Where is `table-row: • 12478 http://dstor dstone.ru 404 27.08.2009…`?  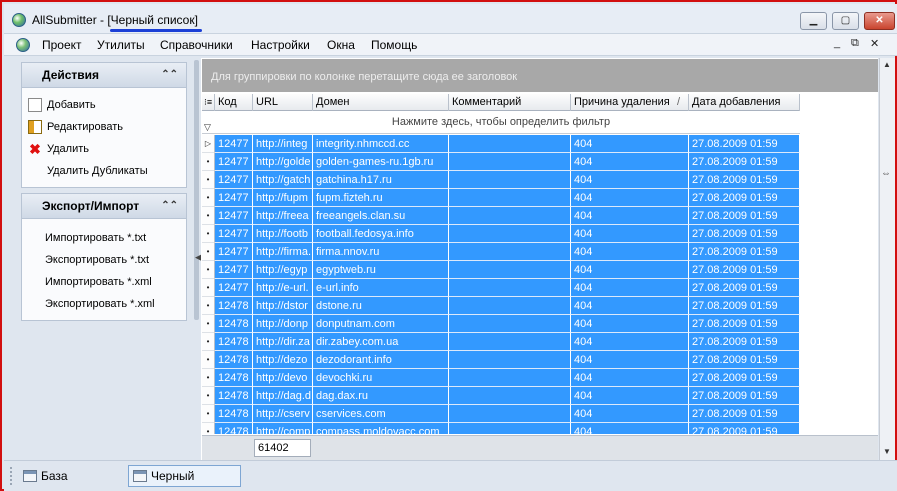
table-row: • 12478 http://dstor dstone.ru 404 27.08.2009… is located at coordinates (501, 306).